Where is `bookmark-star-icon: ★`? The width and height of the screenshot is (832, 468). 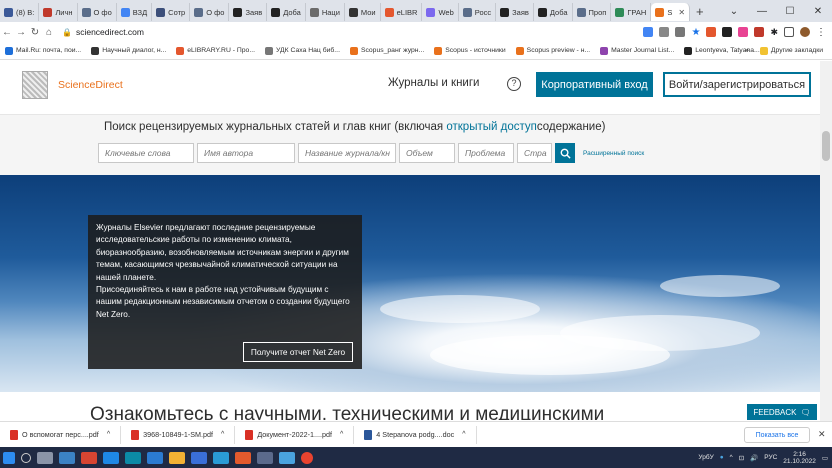 bookmark-star-icon: ★ is located at coordinates (695, 32).